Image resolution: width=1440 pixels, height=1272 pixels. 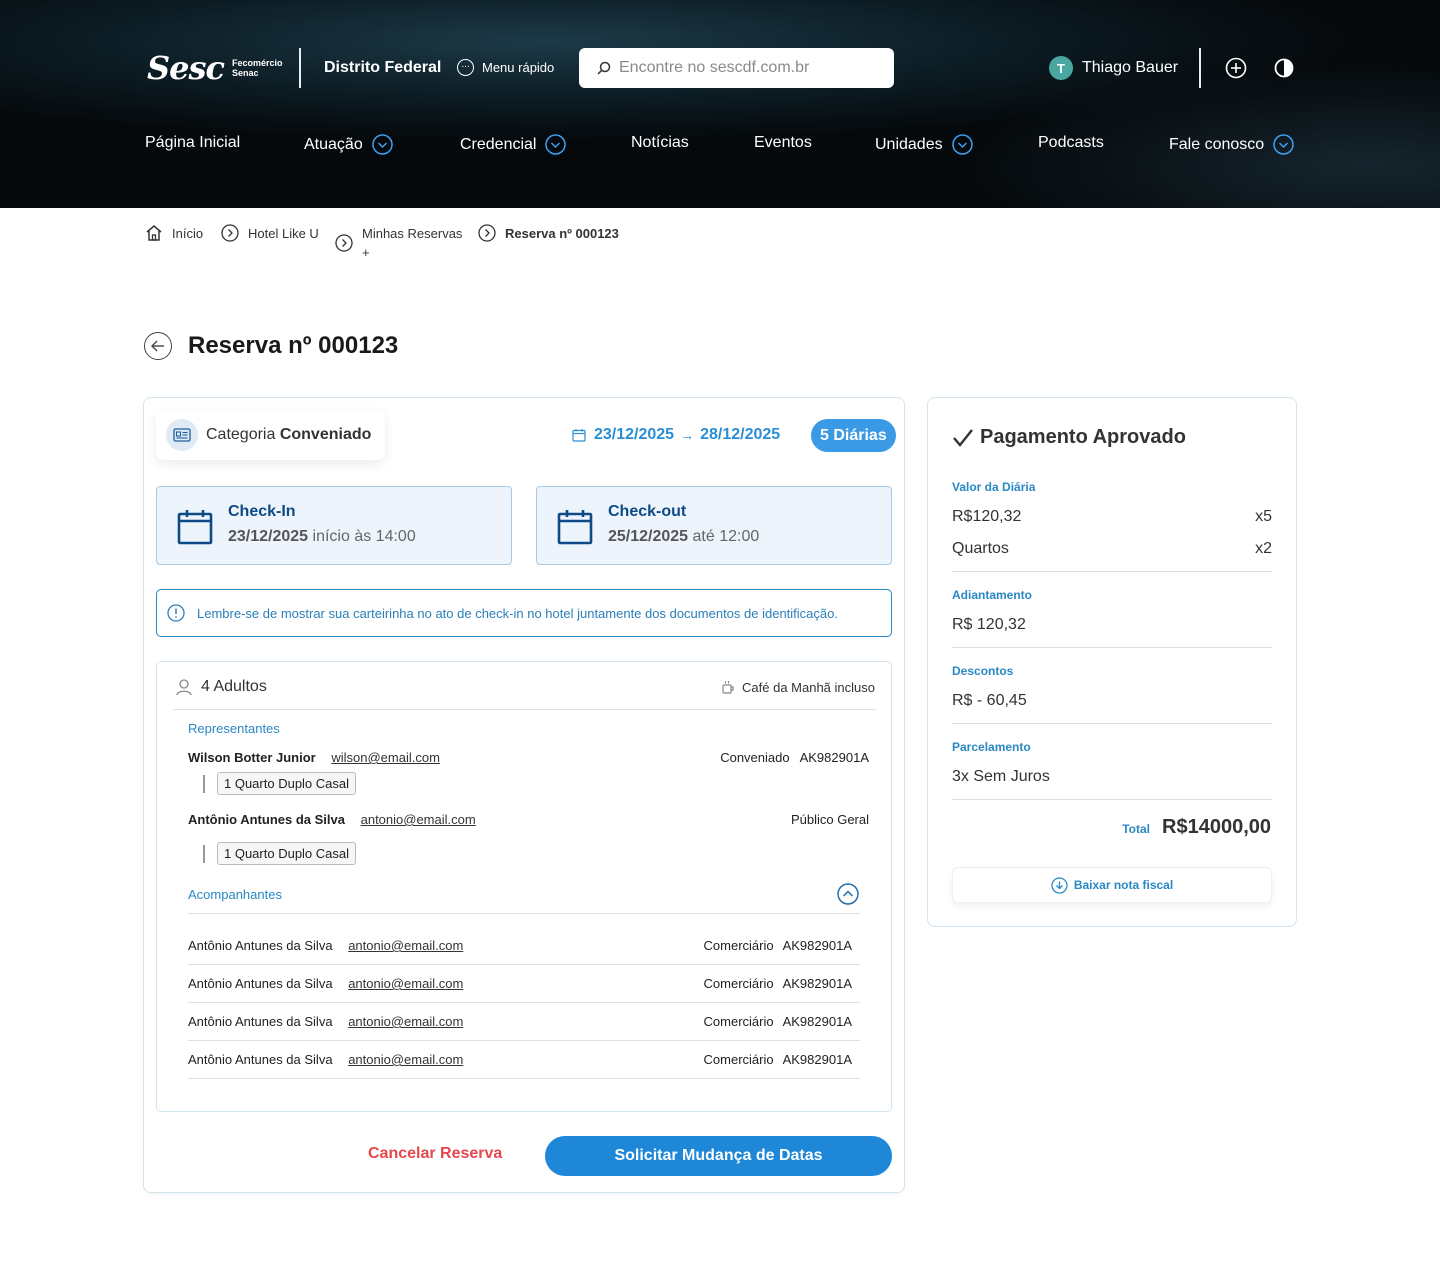 I want to click on nav-item-pagina-inicial: Página Inicial, so click(x=192, y=143).